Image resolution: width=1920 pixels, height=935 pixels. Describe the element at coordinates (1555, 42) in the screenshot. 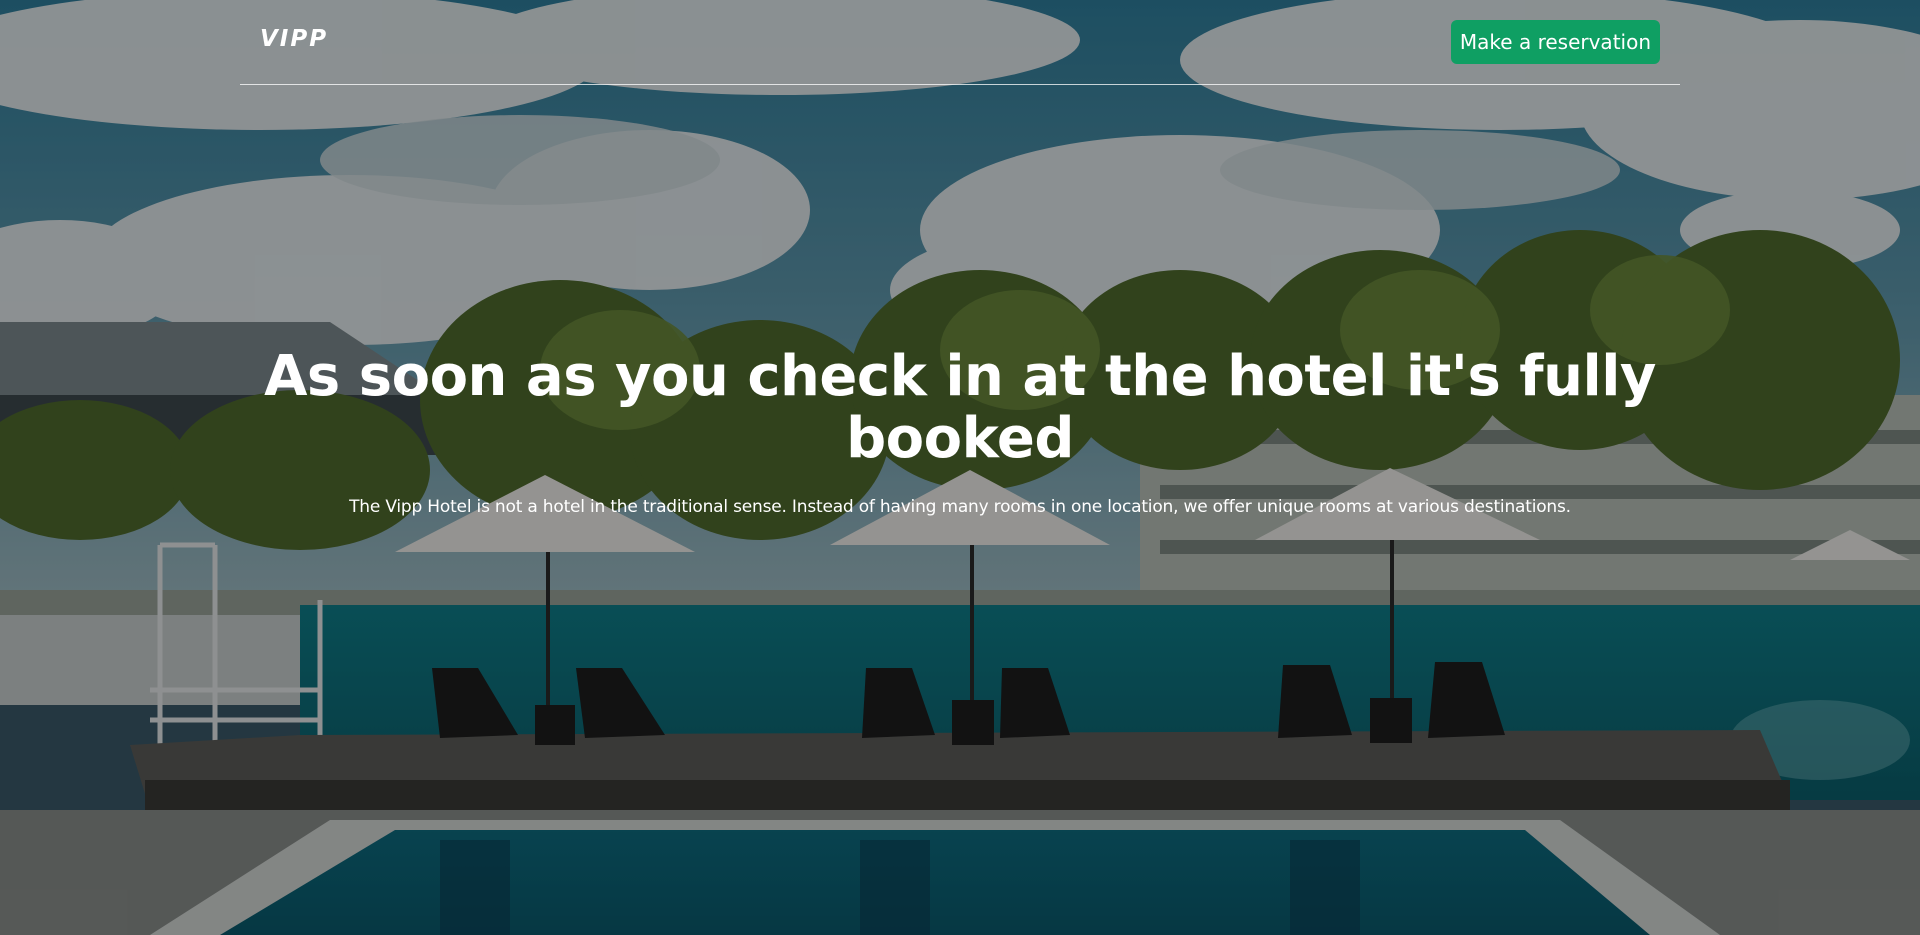

I see `make-reservation-button: Make a reservation` at that location.